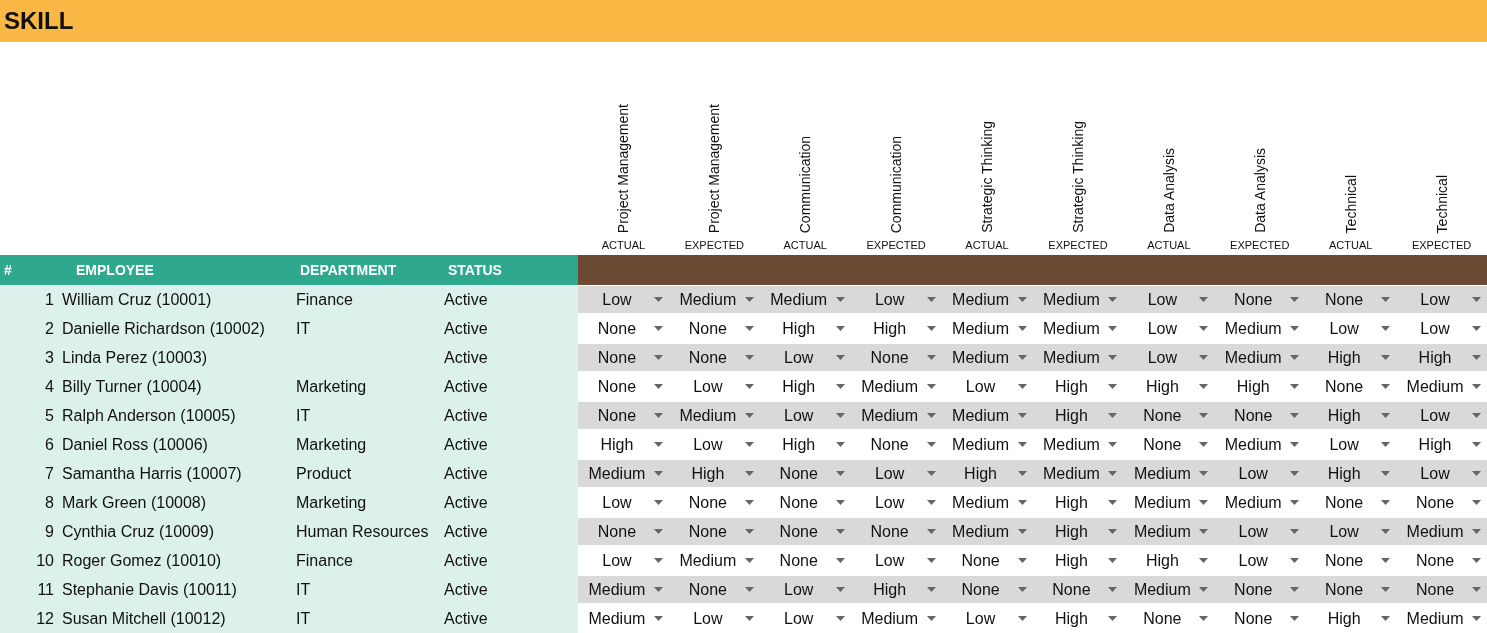  I want to click on employee-cell-text: Samantha Harris (10007), so click(152, 473).